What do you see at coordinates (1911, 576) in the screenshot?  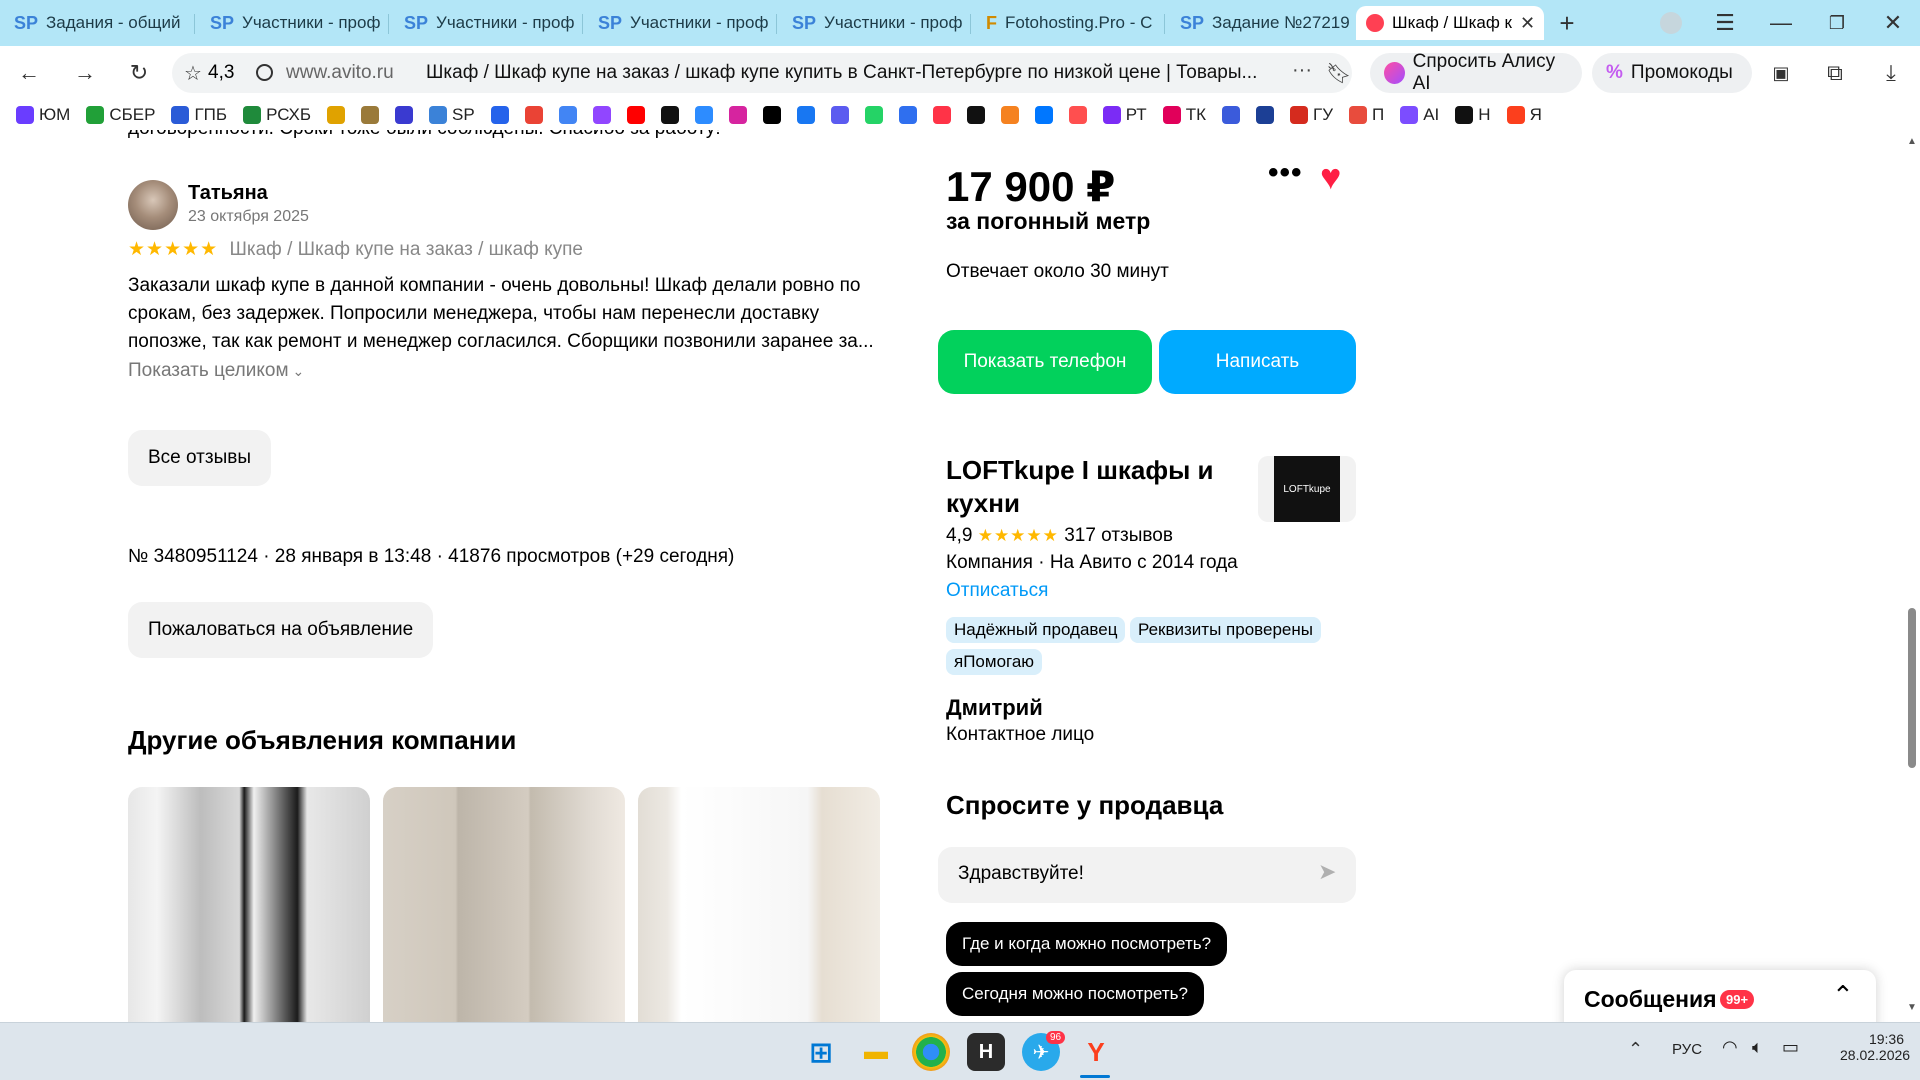 I see `page-scrollbar: ▲ ▼` at bounding box center [1911, 576].